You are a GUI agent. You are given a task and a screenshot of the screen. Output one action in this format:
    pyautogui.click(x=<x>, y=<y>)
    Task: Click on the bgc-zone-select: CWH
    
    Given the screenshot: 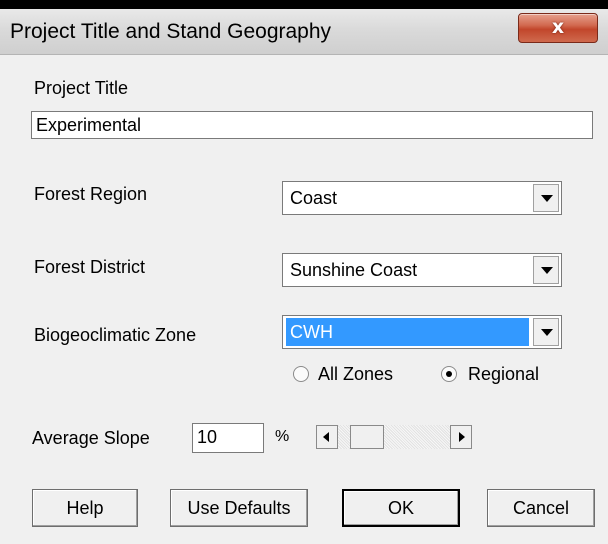 What is the action you would take?
    pyautogui.click(x=422, y=332)
    